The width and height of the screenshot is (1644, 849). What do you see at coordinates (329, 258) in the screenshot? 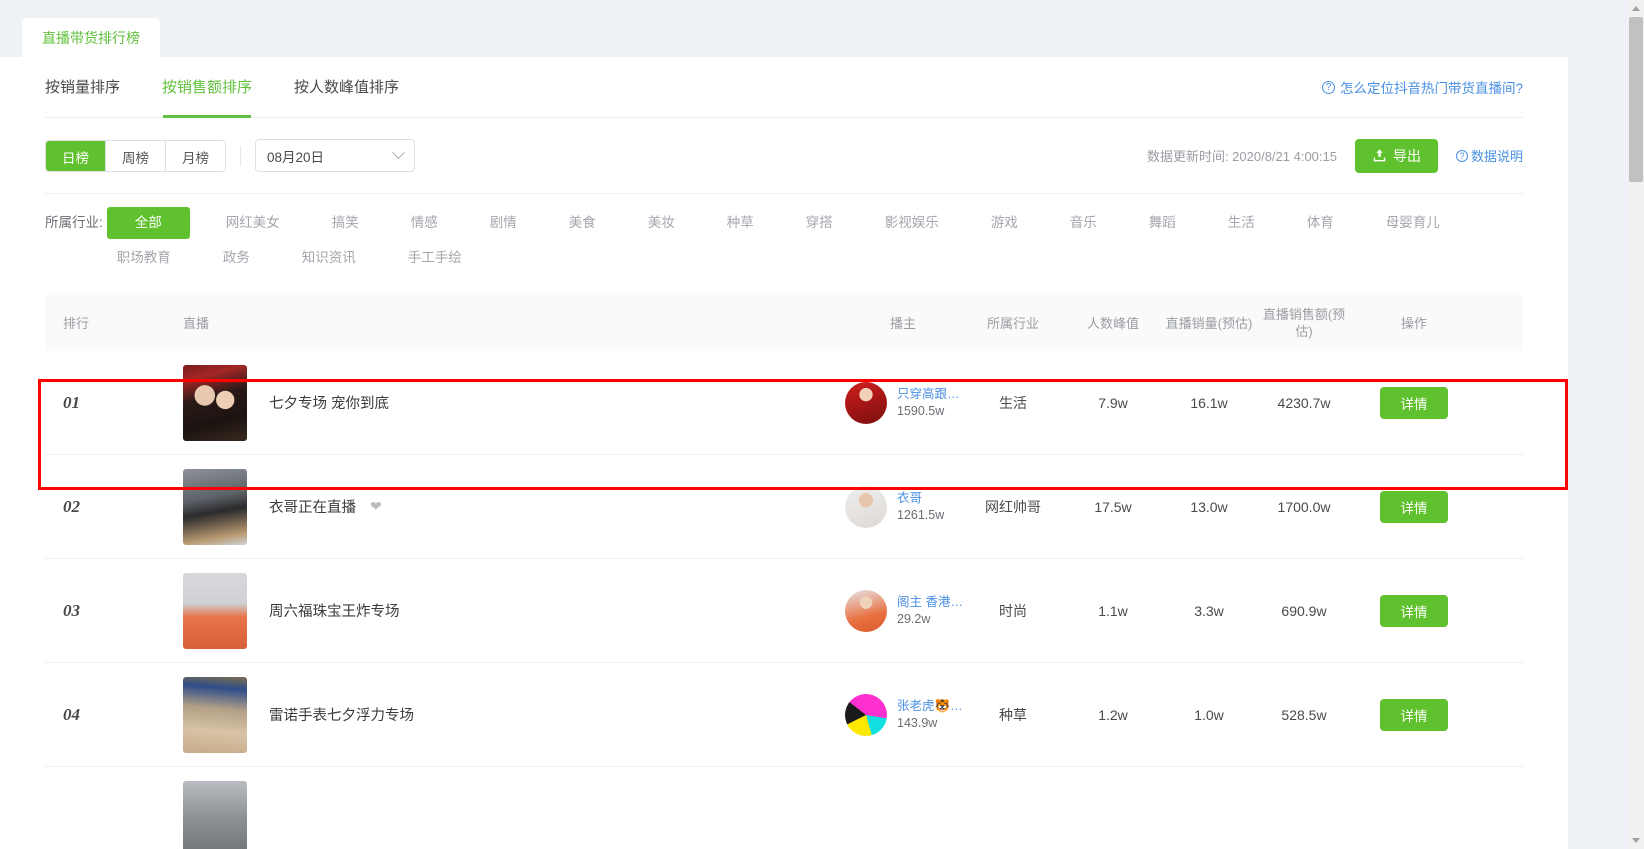
I see `industry-tag-18: 知识资讯` at bounding box center [329, 258].